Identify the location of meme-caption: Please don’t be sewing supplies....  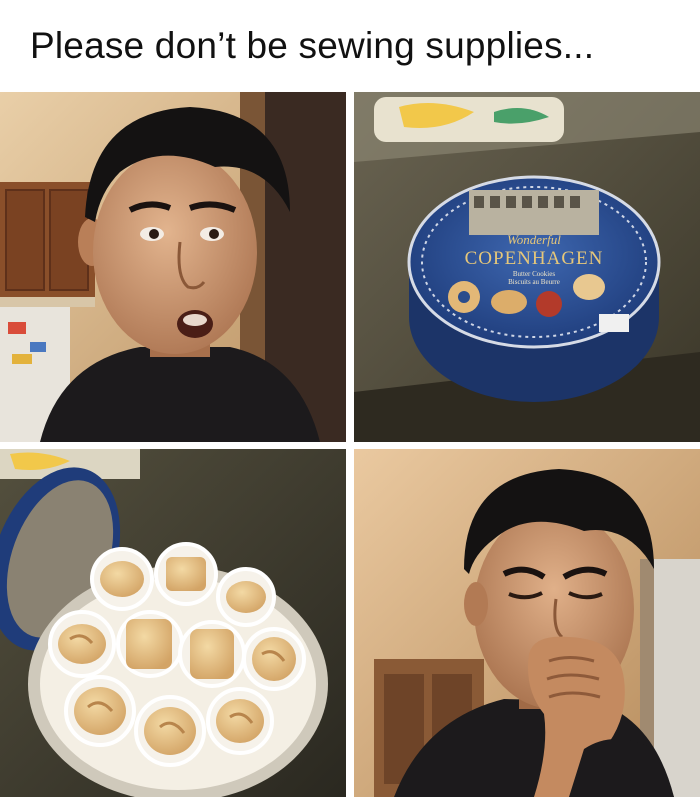
(312, 45).